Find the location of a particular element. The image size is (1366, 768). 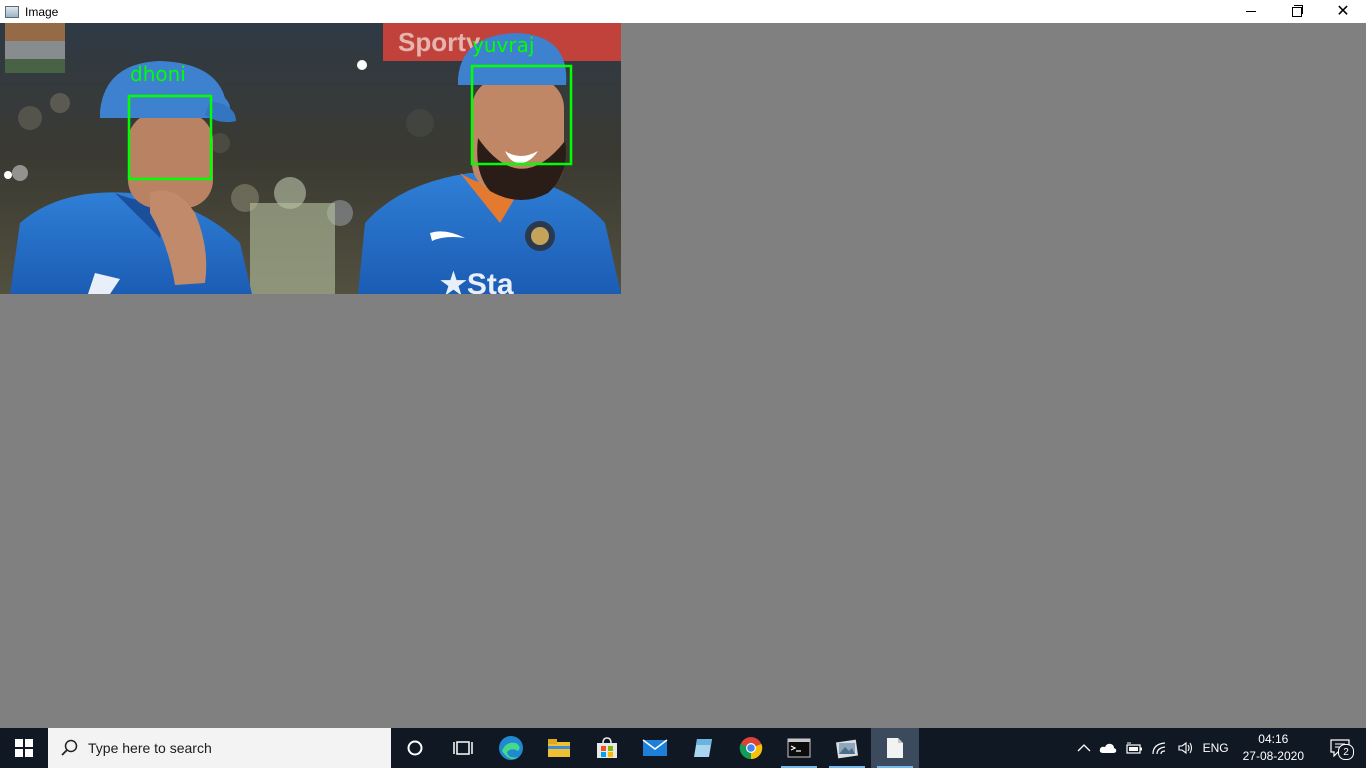

window-title: Image is located at coordinates (42, 11).